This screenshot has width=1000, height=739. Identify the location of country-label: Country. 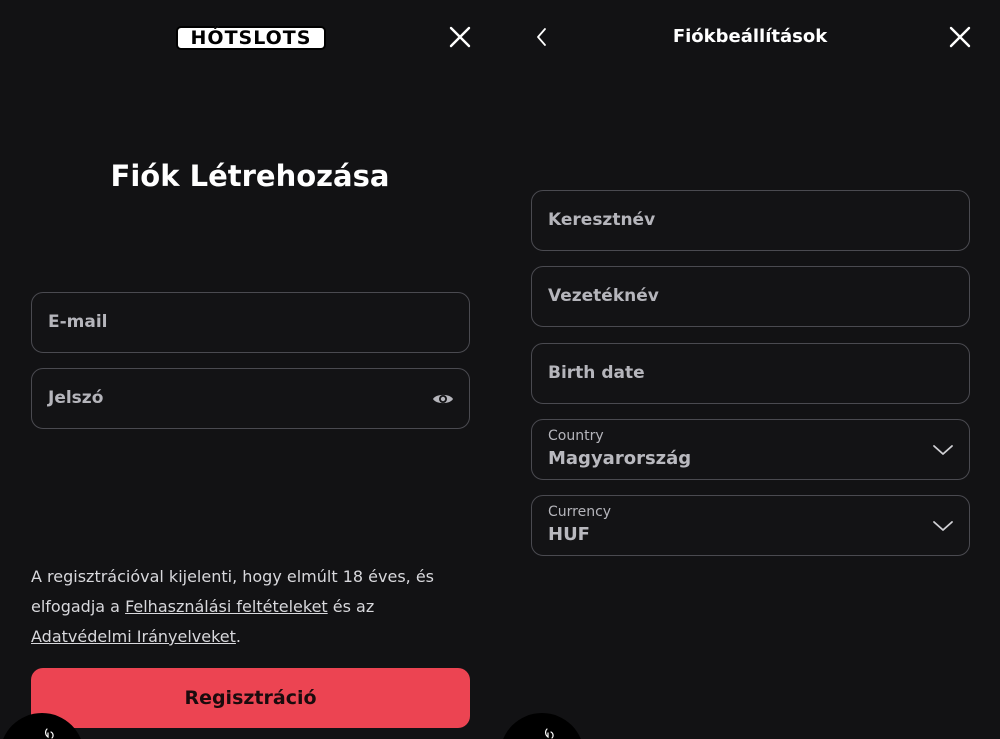
(576, 436).